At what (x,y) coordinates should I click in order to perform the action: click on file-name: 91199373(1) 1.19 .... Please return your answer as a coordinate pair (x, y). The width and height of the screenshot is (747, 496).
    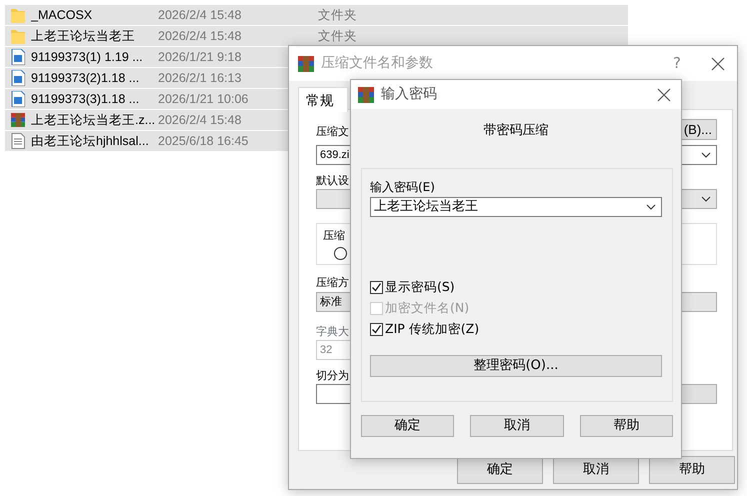
    Looking at the image, I should click on (87, 57).